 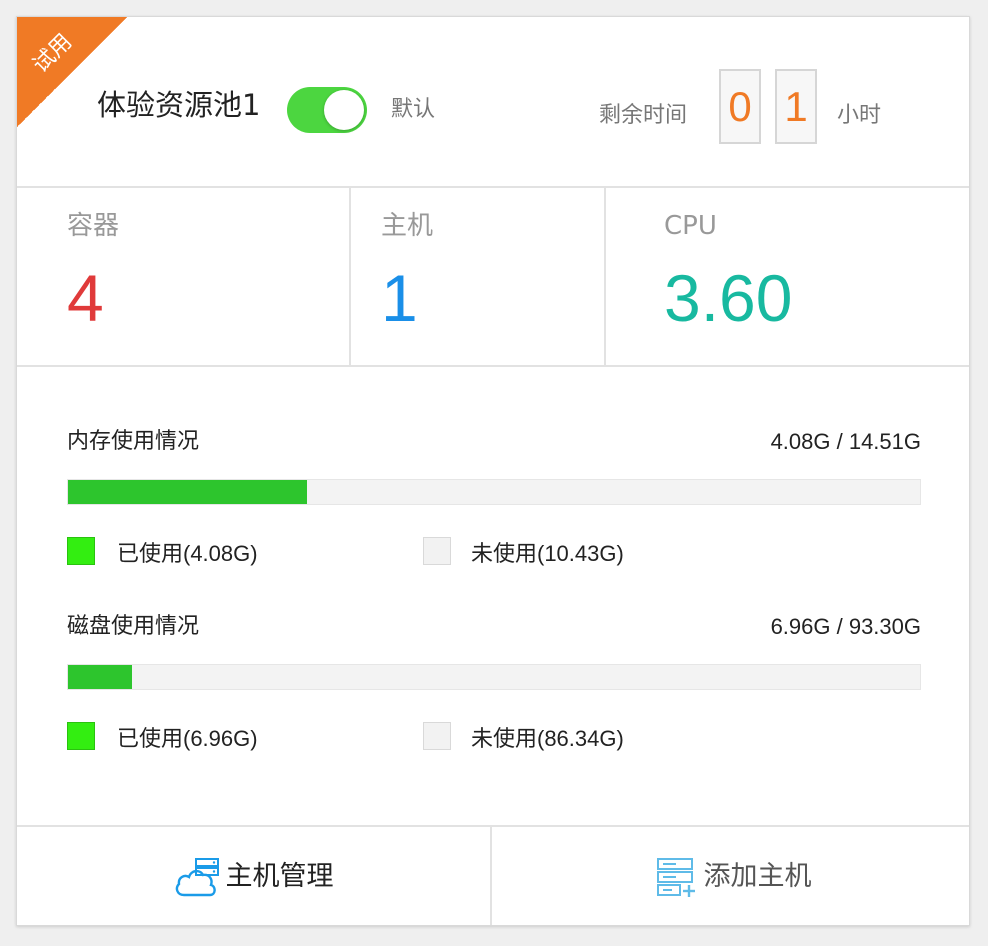 What do you see at coordinates (407, 226) in the screenshot?
I see `stat-label: 主机` at bounding box center [407, 226].